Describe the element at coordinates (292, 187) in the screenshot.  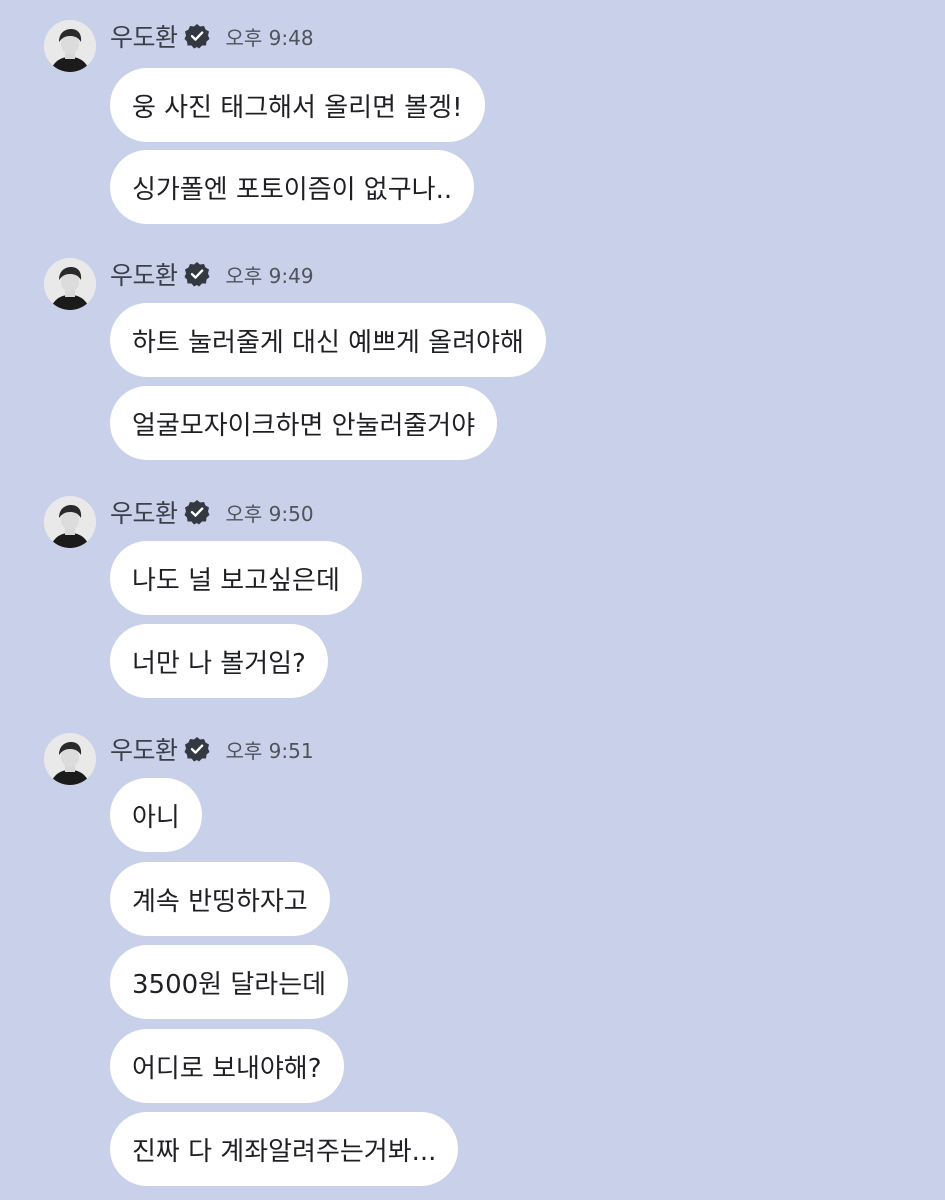
I see `message-bubble: 싱가폴엔 포토이즘이 없구나..` at that location.